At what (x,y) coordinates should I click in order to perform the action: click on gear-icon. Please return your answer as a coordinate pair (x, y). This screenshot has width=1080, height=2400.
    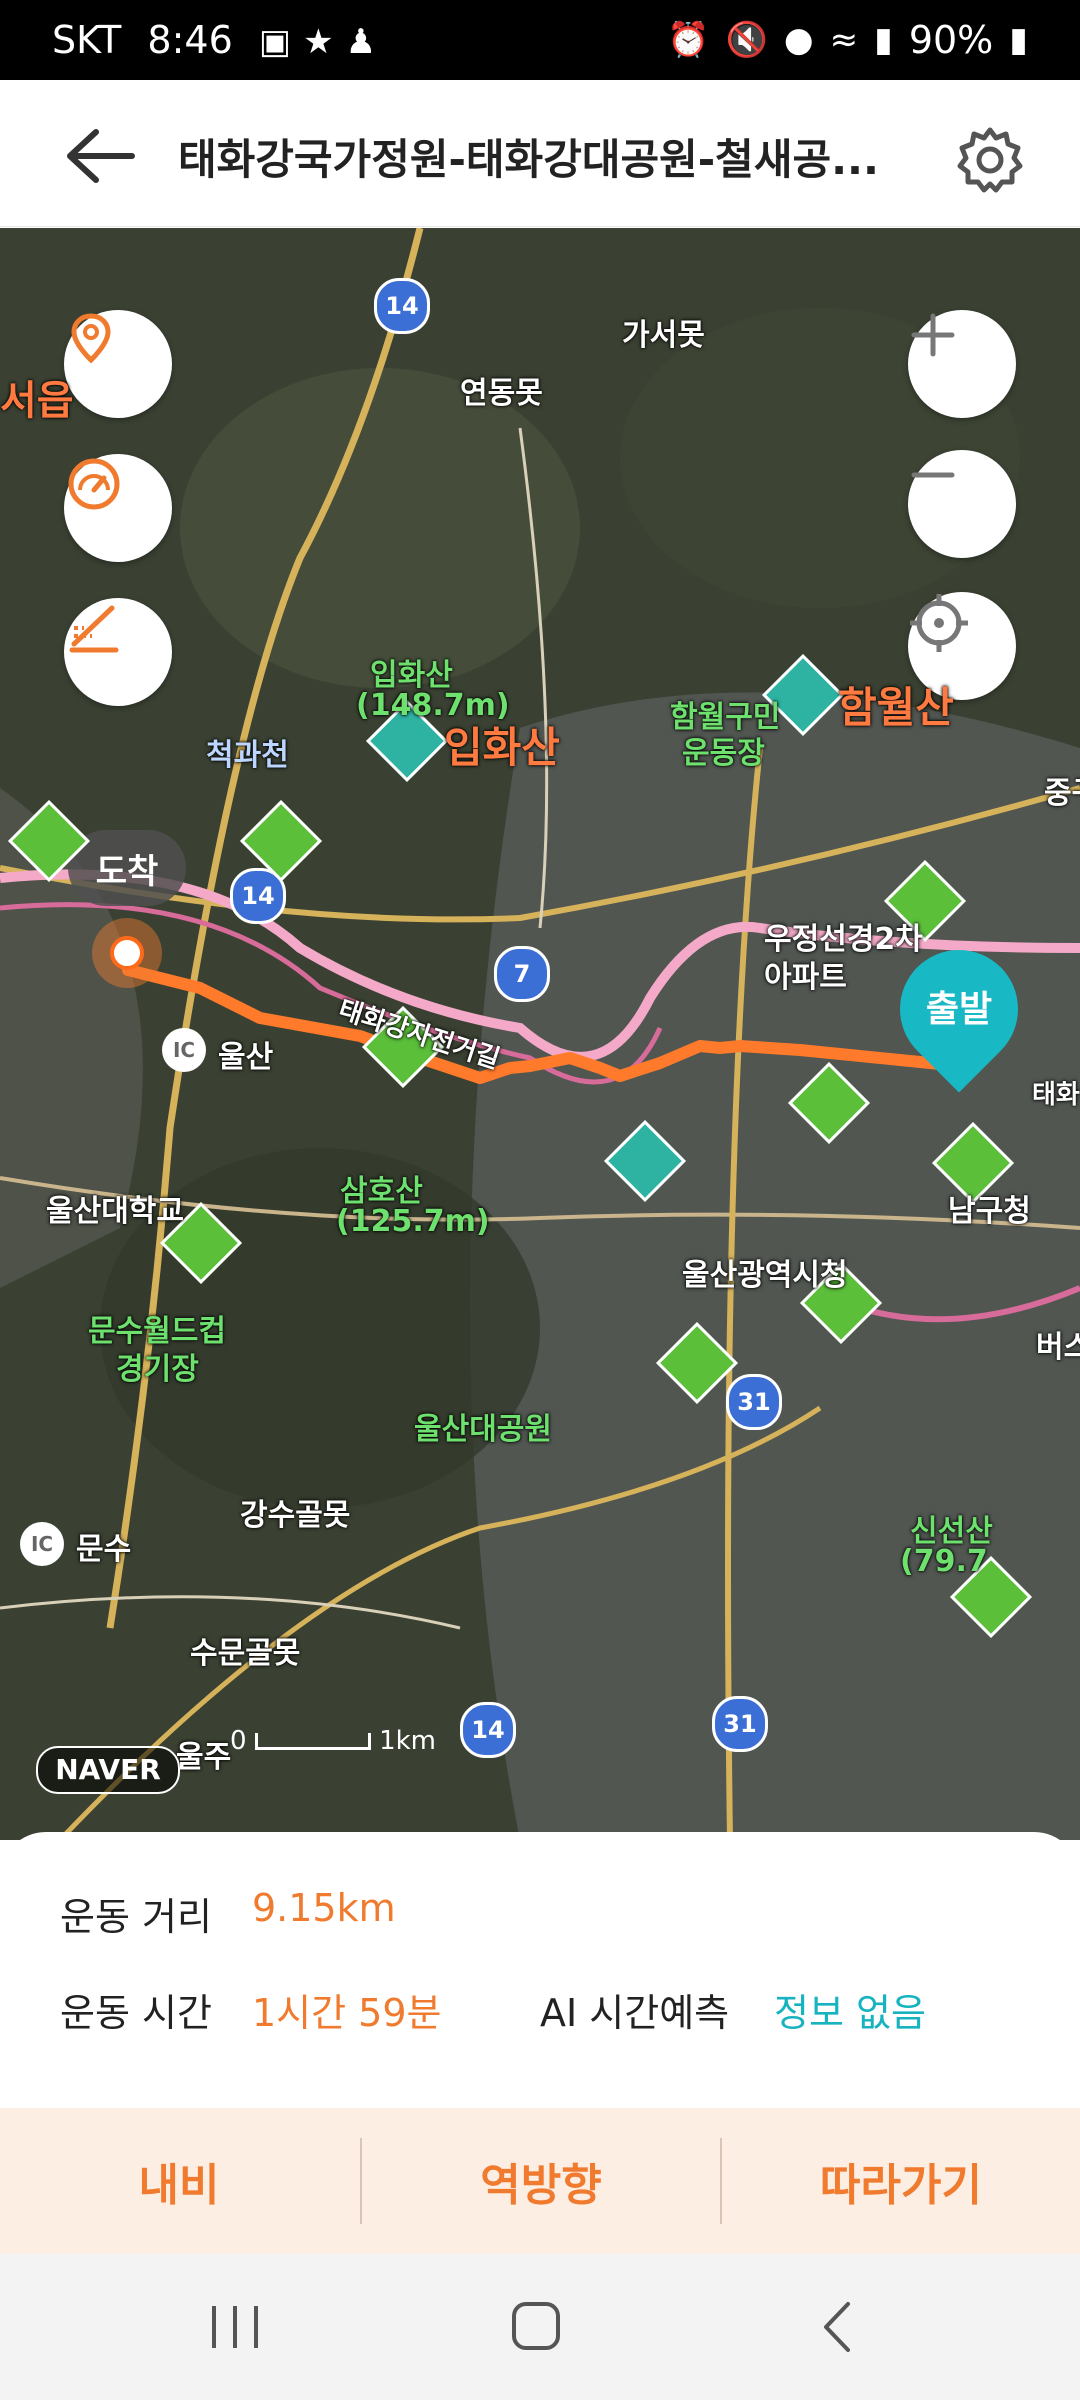
    Looking at the image, I should click on (990, 160).